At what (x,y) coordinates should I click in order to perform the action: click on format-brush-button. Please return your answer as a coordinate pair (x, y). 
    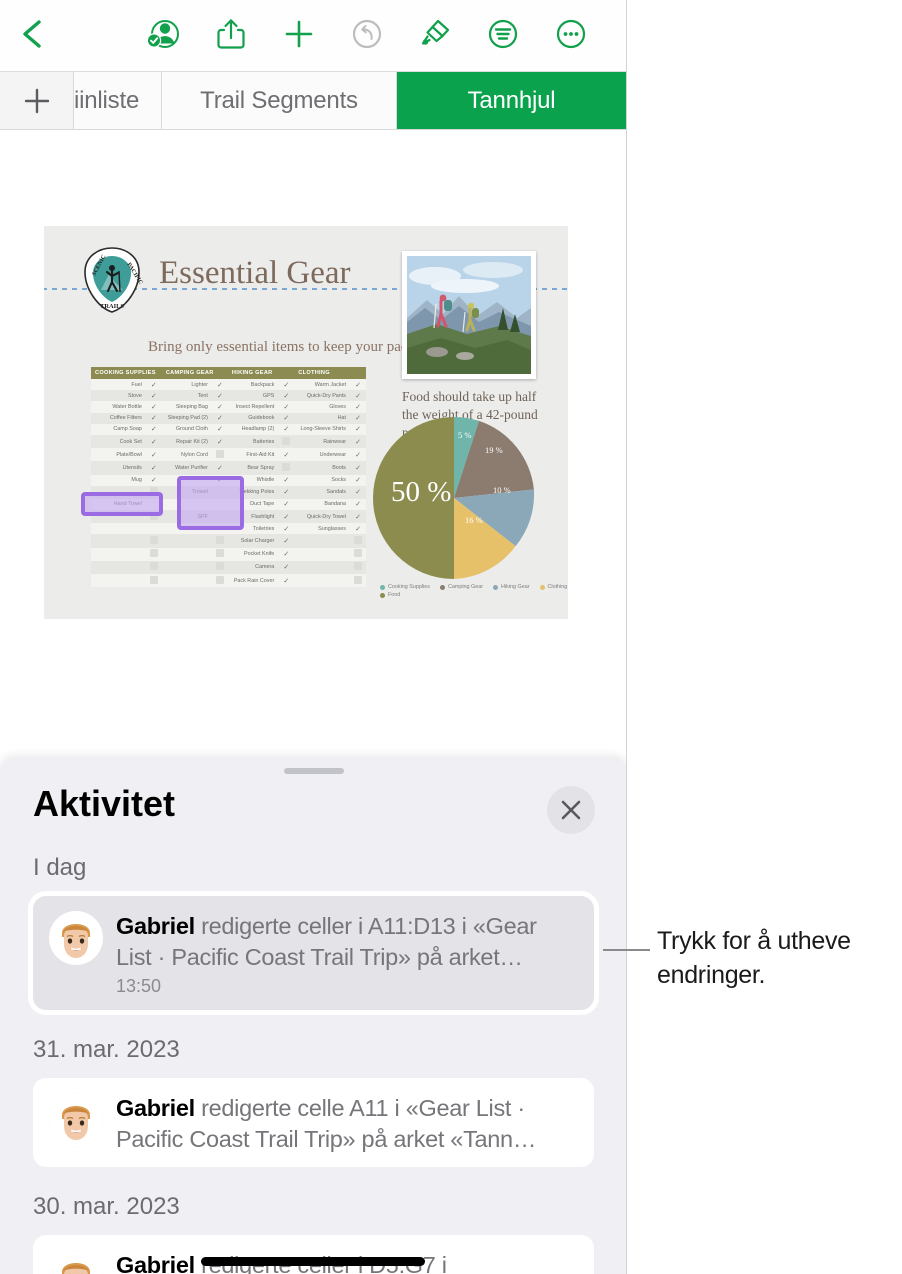
    Looking at the image, I should click on (435, 34).